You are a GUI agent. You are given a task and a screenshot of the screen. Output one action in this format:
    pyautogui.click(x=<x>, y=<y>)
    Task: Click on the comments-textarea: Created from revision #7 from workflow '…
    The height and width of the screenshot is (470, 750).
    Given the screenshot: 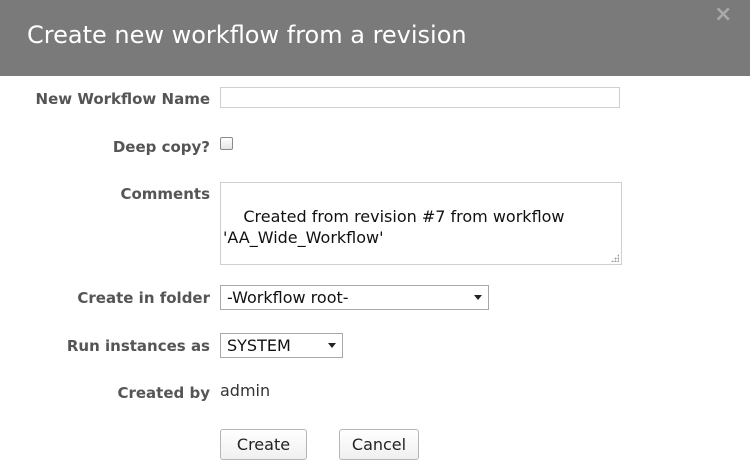 What is the action you would take?
    pyautogui.click(x=421, y=223)
    